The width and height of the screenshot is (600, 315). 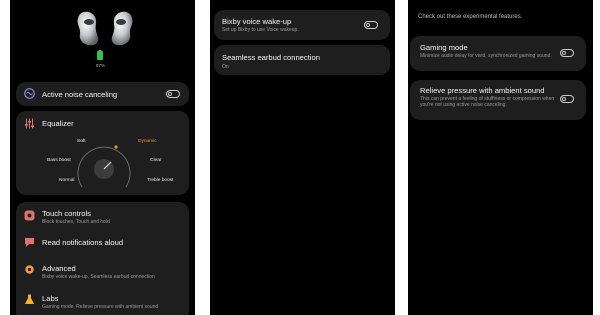 I want to click on eq-preset-bass-boost: Bass boost, so click(x=59, y=160).